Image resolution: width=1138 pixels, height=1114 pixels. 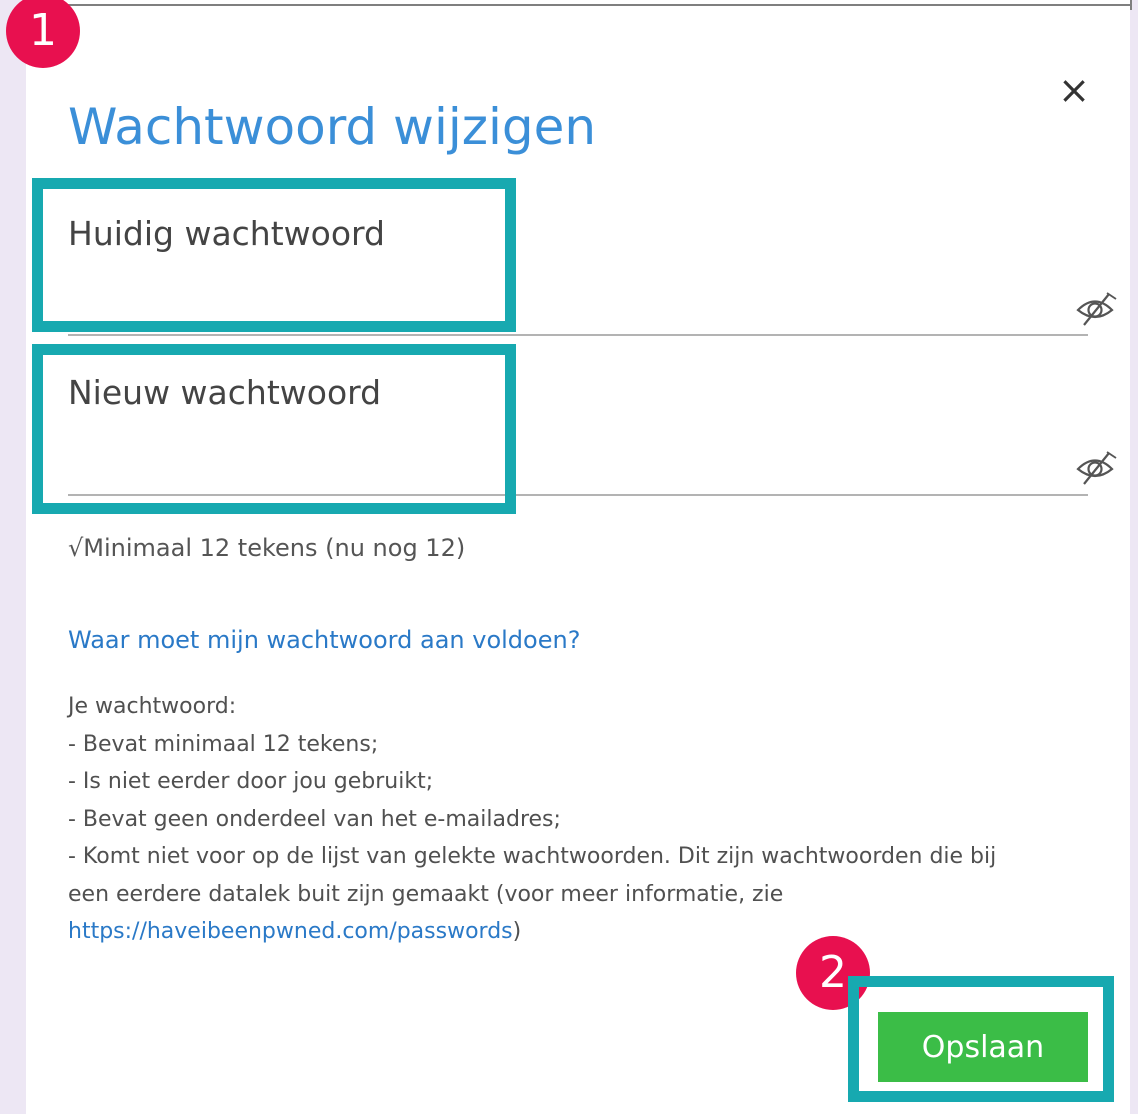 I want to click on step-marker-2: 2, so click(x=833, y=973).